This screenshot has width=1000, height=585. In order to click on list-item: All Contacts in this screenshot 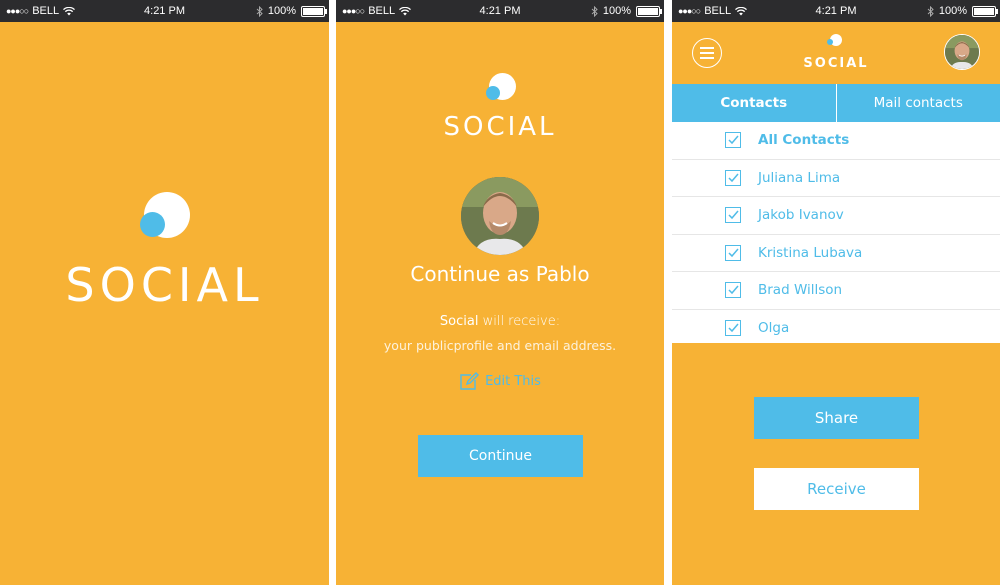, I will do `click(836, 141)`.